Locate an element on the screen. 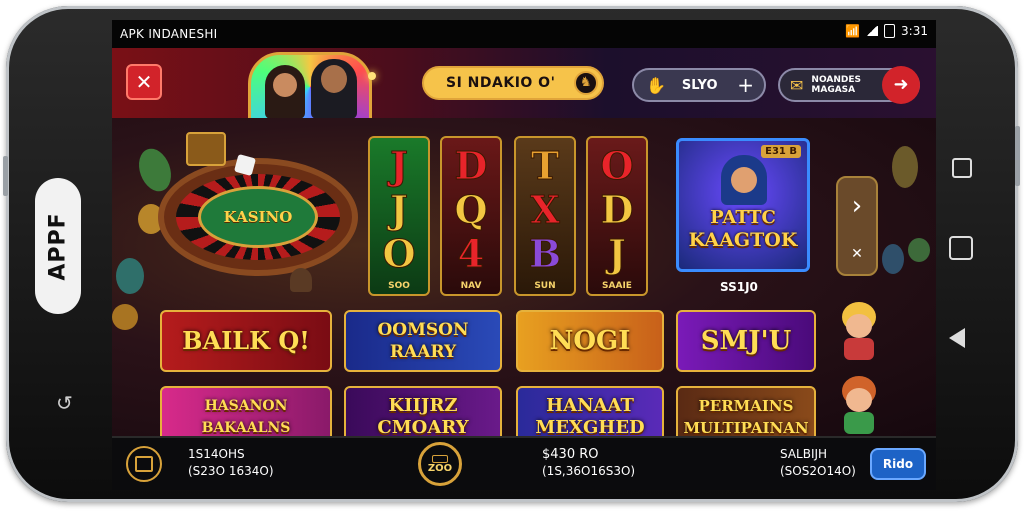 This screenshot has height=512, width=1024. game-tile-title: OOMSON RAARY is located at coordinates (423, 341).